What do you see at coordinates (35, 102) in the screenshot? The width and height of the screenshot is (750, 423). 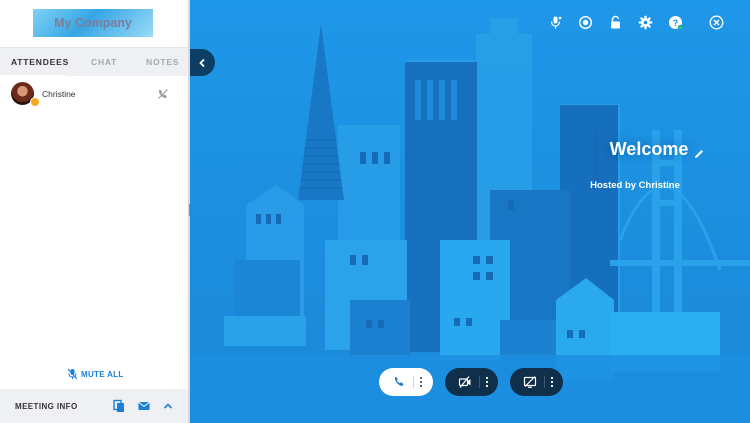 I see `host-crown-icon` at bounding box center [35, 102].